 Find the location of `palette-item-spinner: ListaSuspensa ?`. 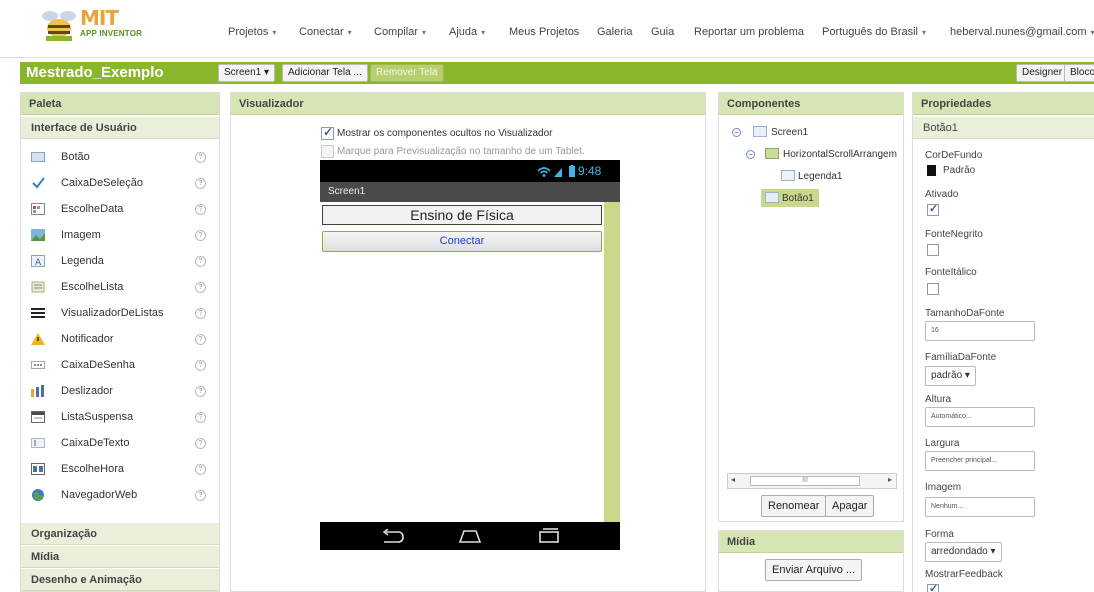

palette-item-spinner: ListaSuspensa ? is located at coordinates (120, 418).